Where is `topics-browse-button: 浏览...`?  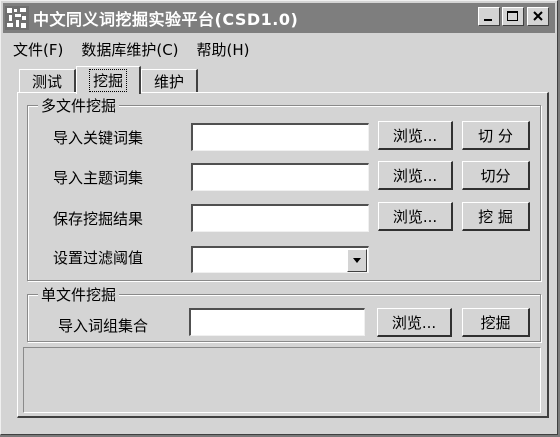 topics-browse-button: 浏览... is located at coordinates (415, 175).